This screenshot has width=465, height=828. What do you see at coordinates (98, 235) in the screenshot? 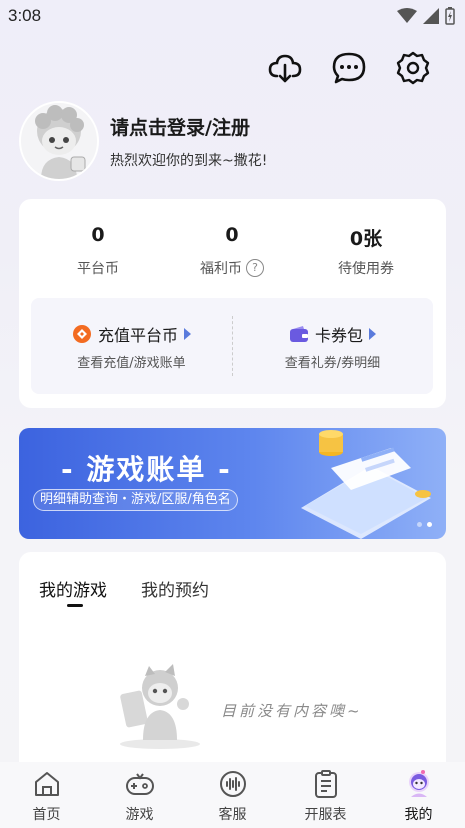
I see `platform-coin-value: 0` at bounding box center [98, 235].